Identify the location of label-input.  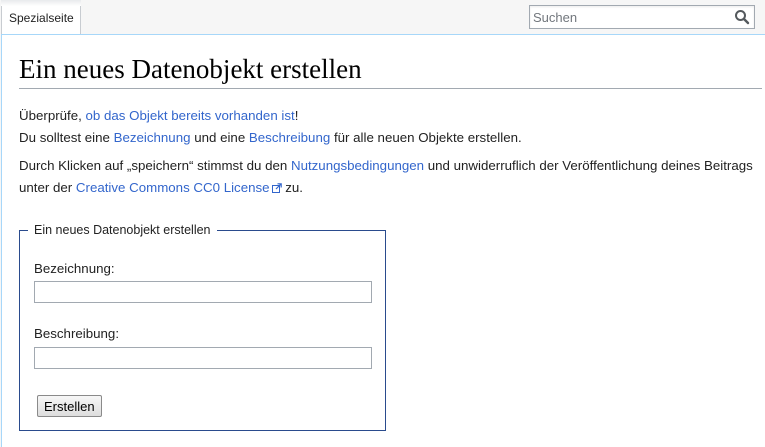
(203, 292).